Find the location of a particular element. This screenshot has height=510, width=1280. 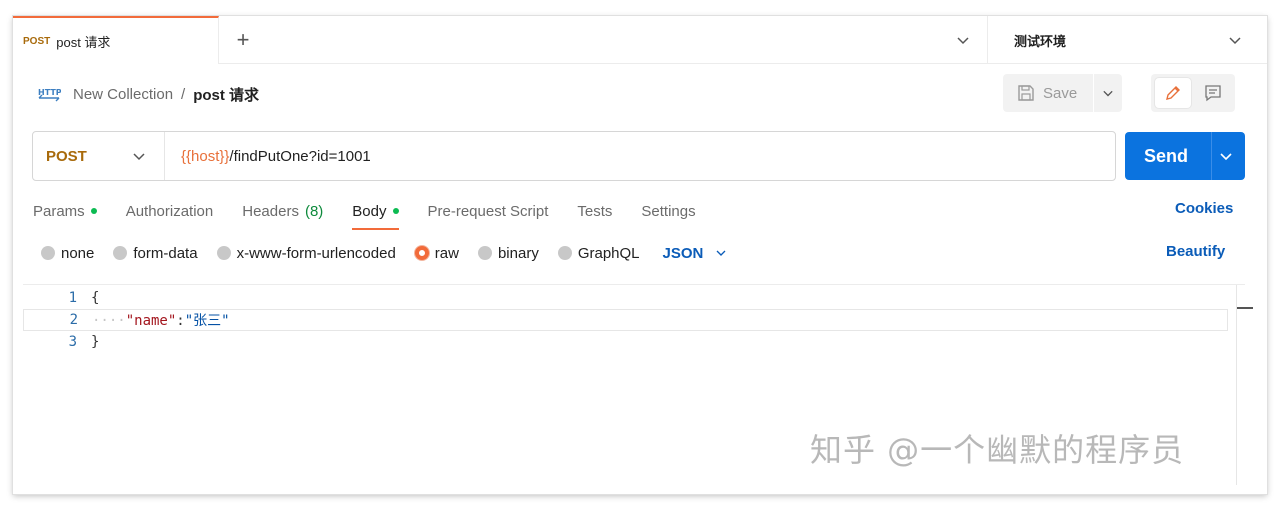

option-none-label: none is located at coordinates (78, 253).